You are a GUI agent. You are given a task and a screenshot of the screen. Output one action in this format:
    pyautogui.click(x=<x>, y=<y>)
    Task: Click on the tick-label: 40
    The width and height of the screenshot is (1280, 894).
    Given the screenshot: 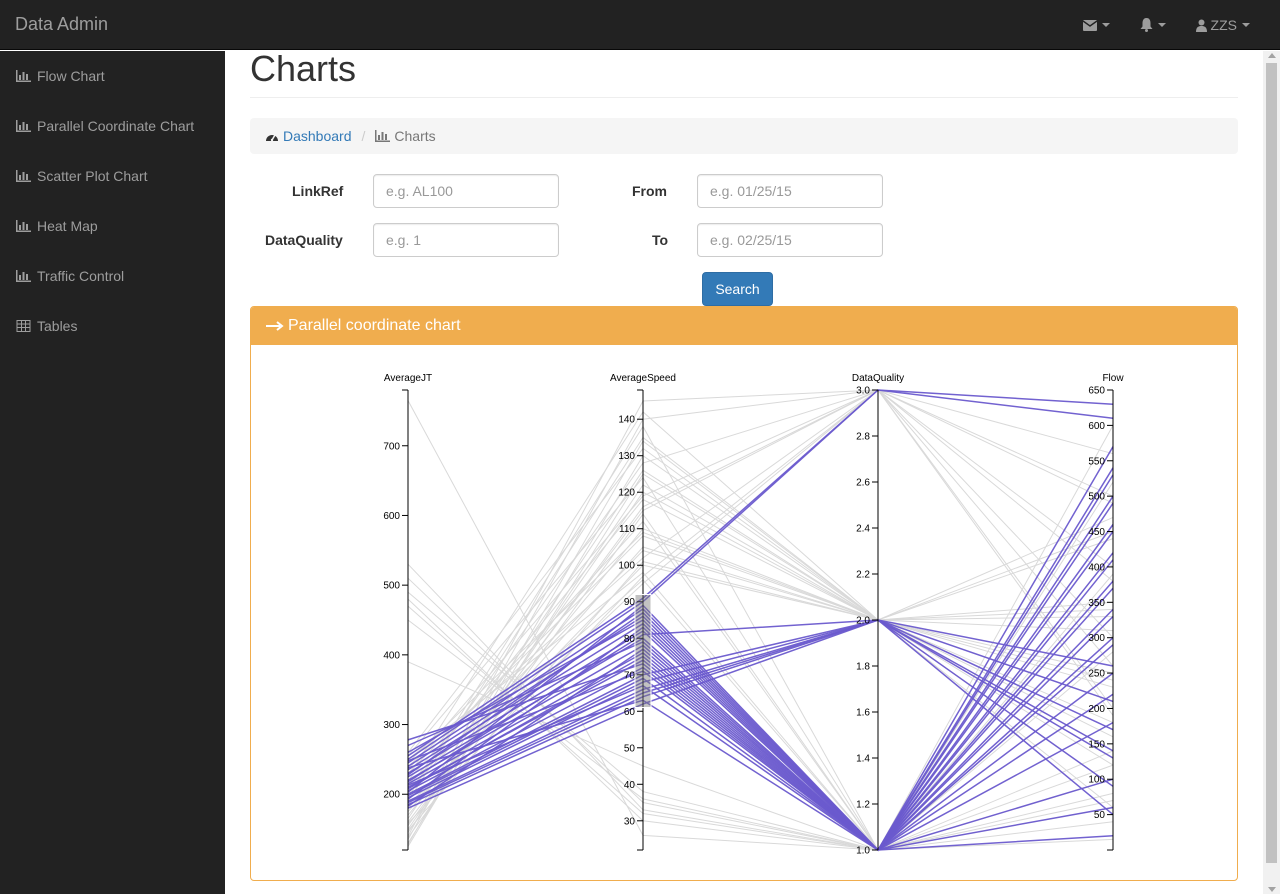 What is the action you would take?
    pyautogui.click(x=630, y=785)
    